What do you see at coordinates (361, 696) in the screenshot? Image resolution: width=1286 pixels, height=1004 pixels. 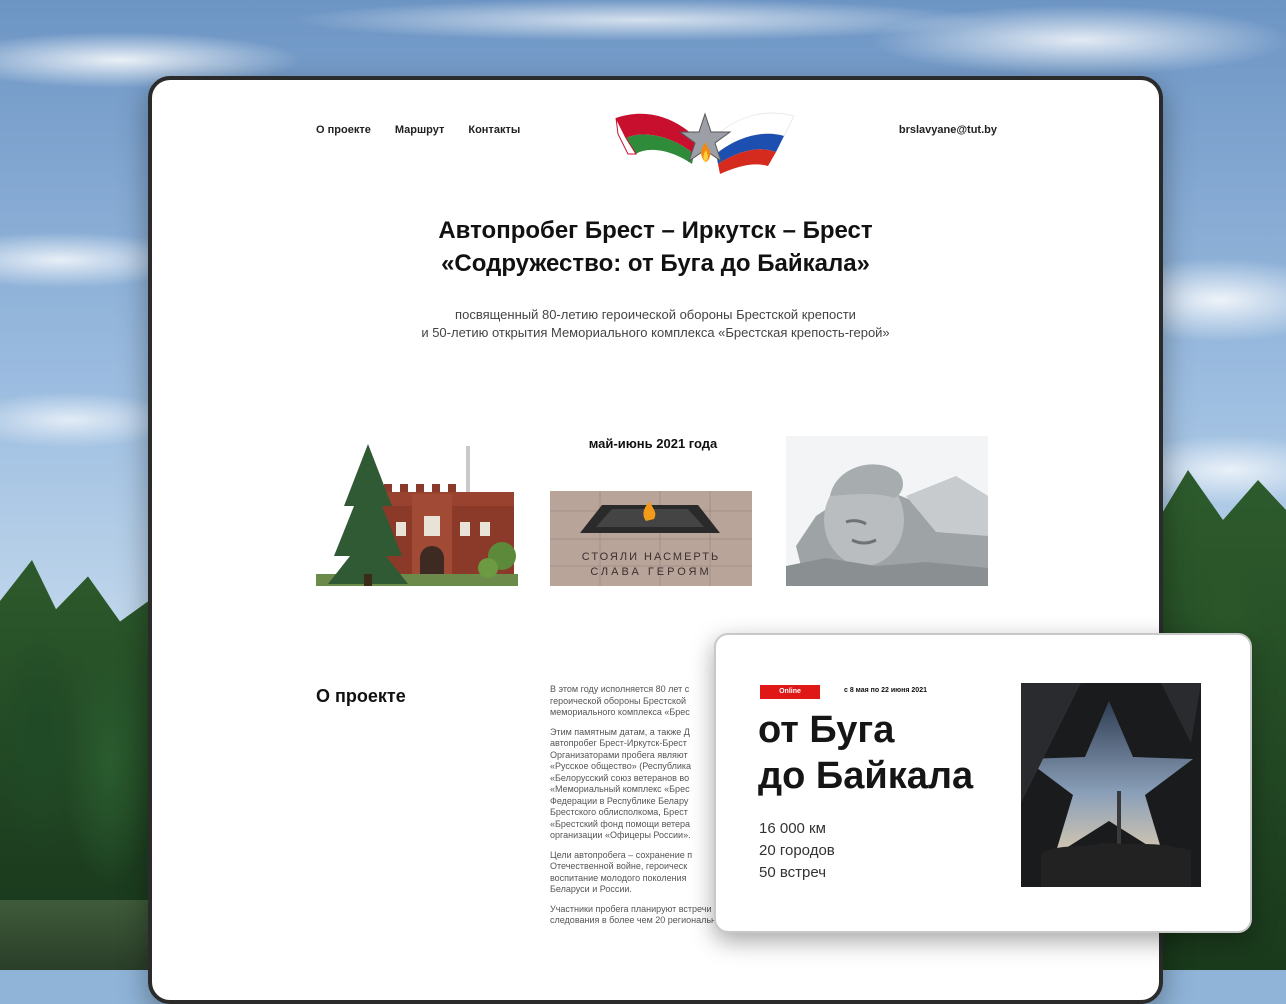 I see `about-heading: О проекте` at bounding box center [361, 696].